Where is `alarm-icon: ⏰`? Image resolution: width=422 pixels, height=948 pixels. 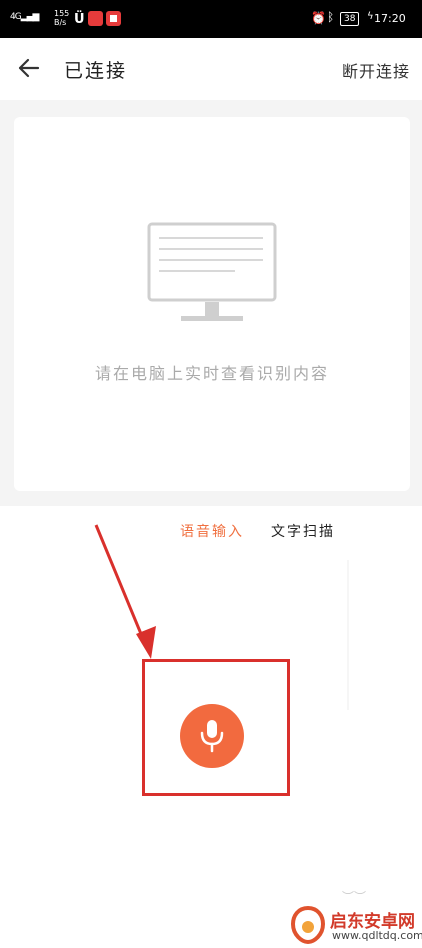
alarm-icon: ⏰ is located at coordinates (318, 18).